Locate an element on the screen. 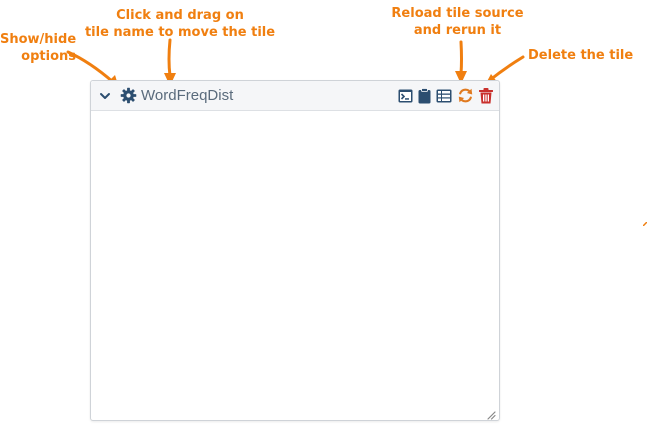 This screenshot has width=649, height=429. annotation-reload-tile: Reload tile source and rerun it is located at coordinates (457, 22).